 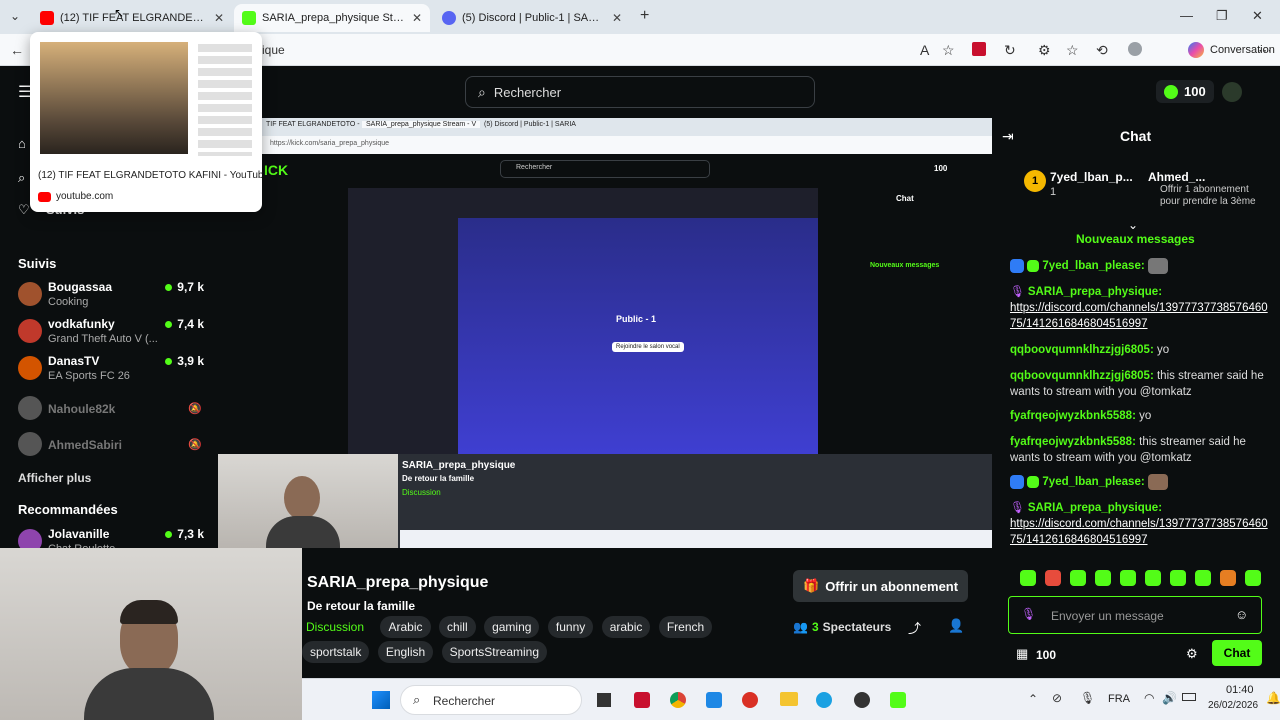 I want to click on search-input: ⌕ Rechercher, so click(x=640, y=92).